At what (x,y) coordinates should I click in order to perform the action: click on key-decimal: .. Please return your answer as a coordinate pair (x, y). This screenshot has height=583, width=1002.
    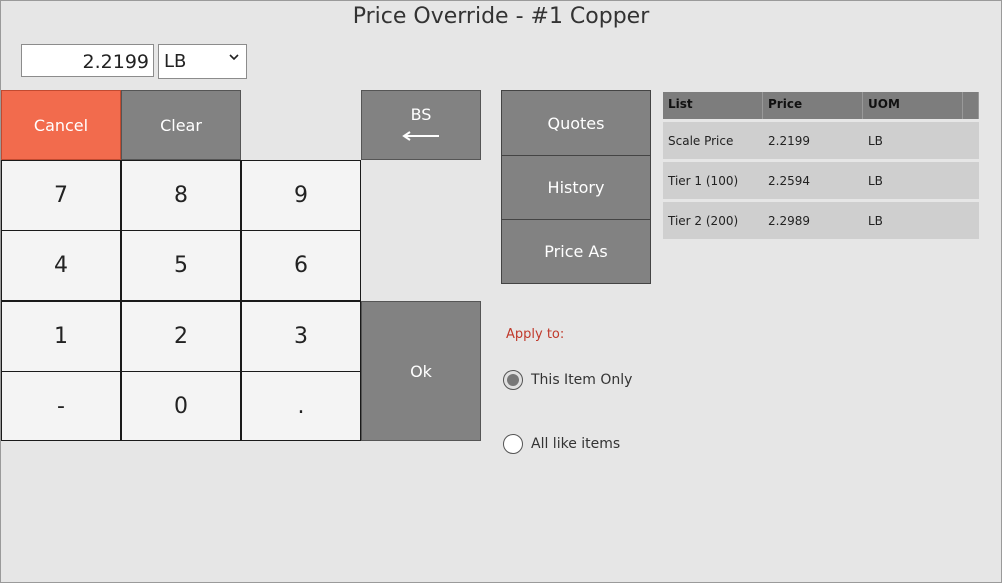
    Looking at the image, I should click on (301, 406).